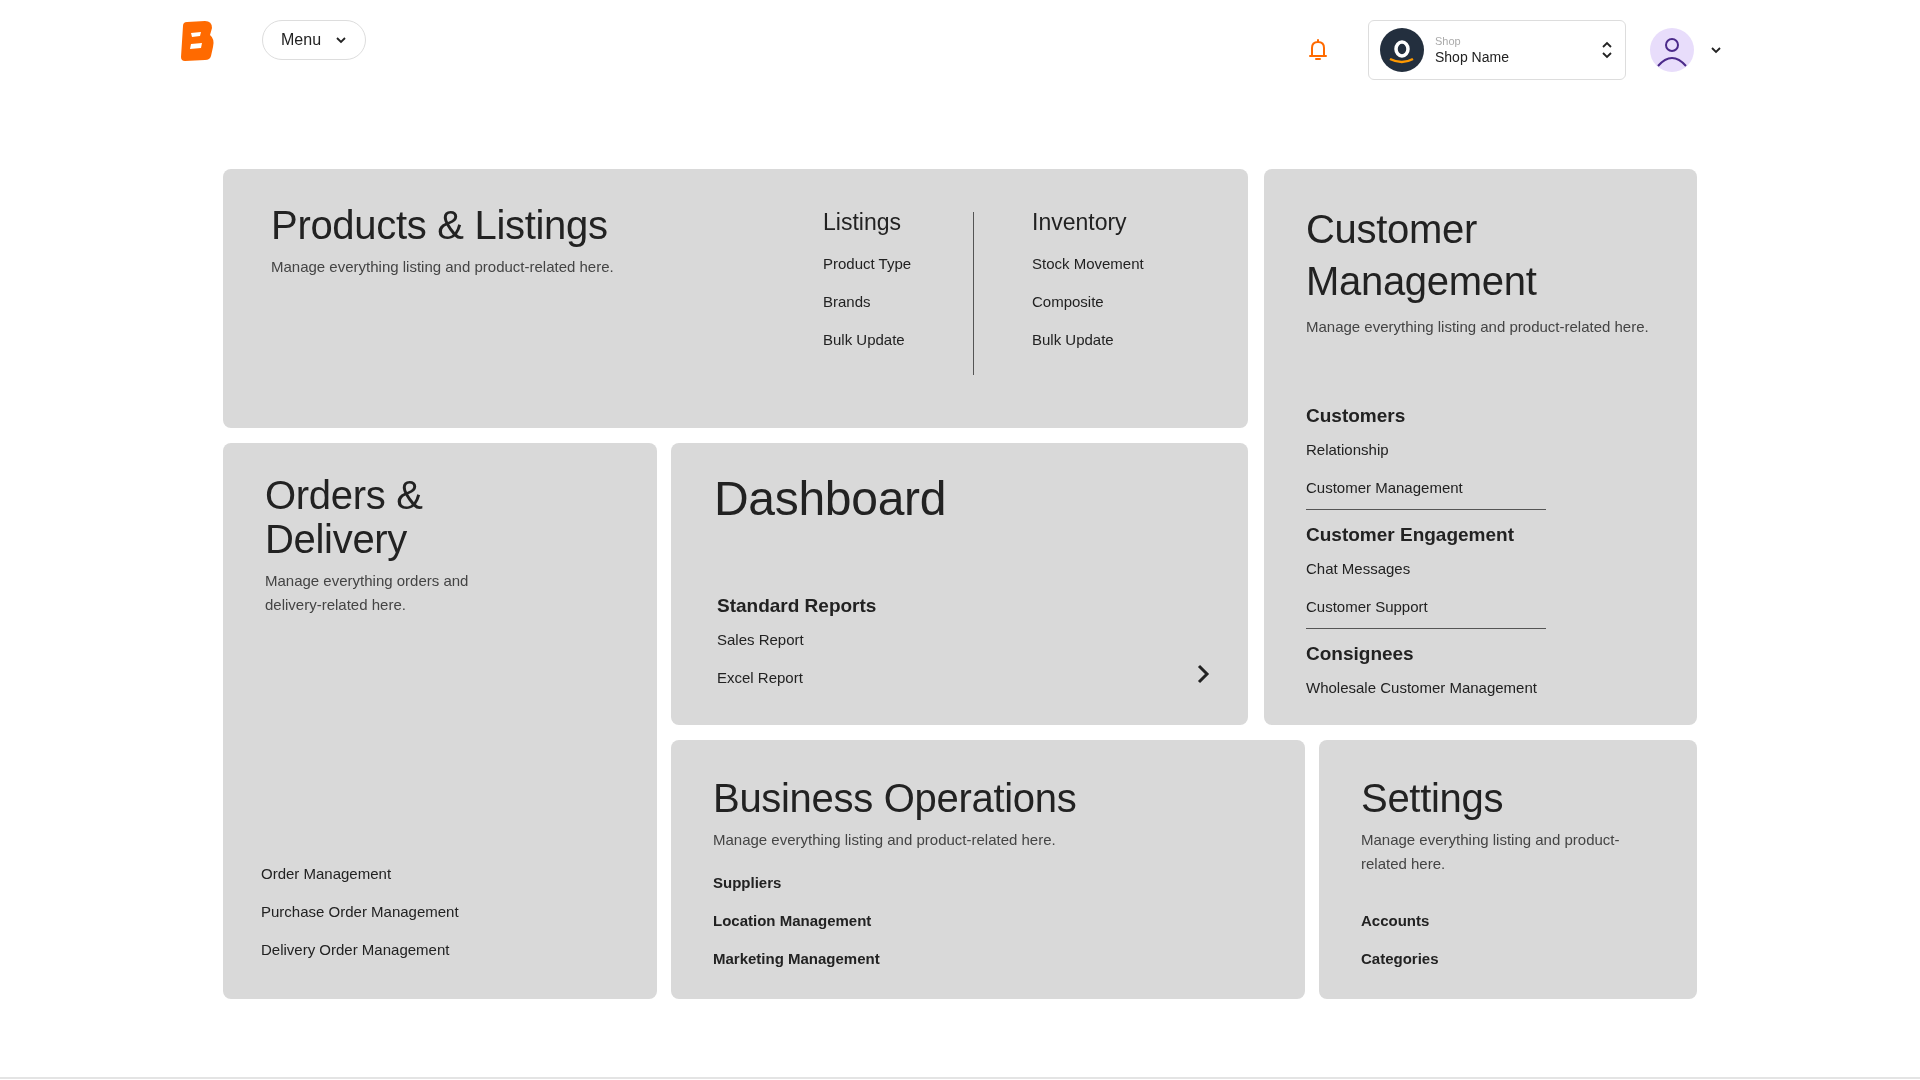 This screenshot has width=1920, height=1080. I want to click on menu-link: Location Management, so click(989, 921).